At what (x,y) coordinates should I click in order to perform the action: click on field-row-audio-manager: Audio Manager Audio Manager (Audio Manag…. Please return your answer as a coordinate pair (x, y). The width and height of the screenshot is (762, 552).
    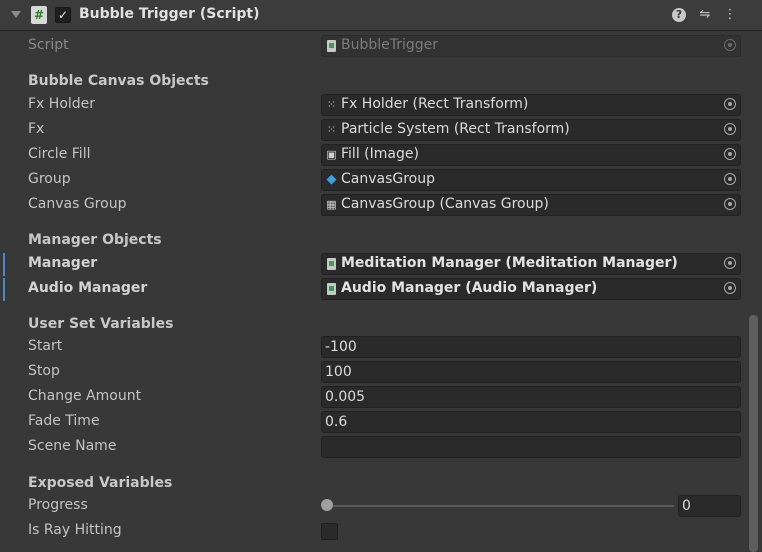
    Looking at the image, I should click on (374, 289).